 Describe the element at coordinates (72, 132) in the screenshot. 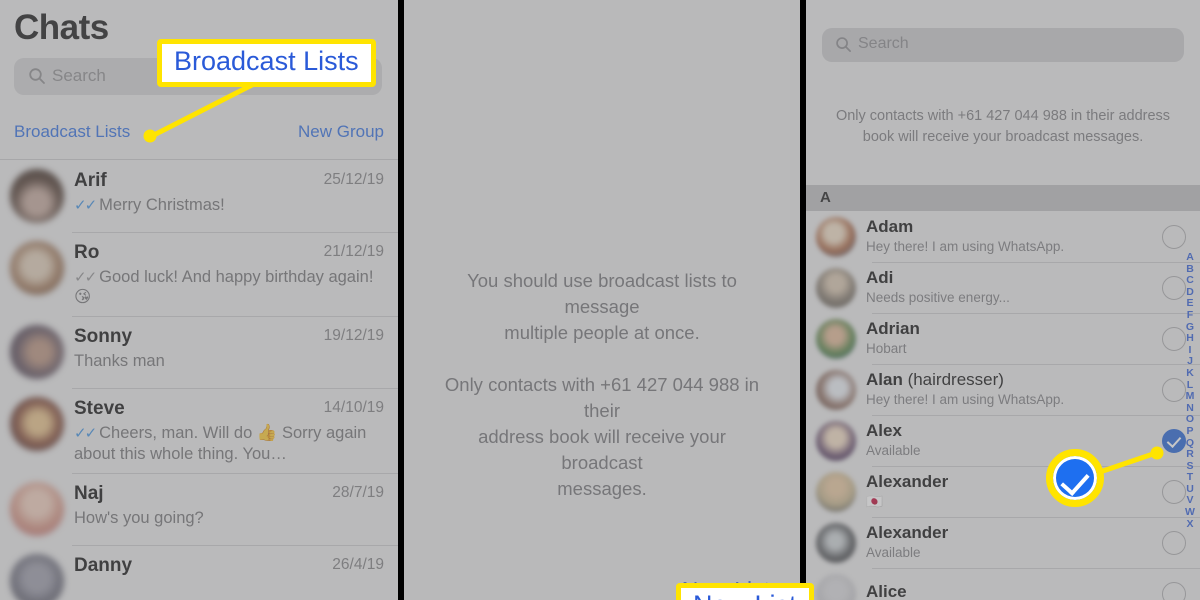

I see `broadcast-lists-link: Broadcast Lists` at that location.